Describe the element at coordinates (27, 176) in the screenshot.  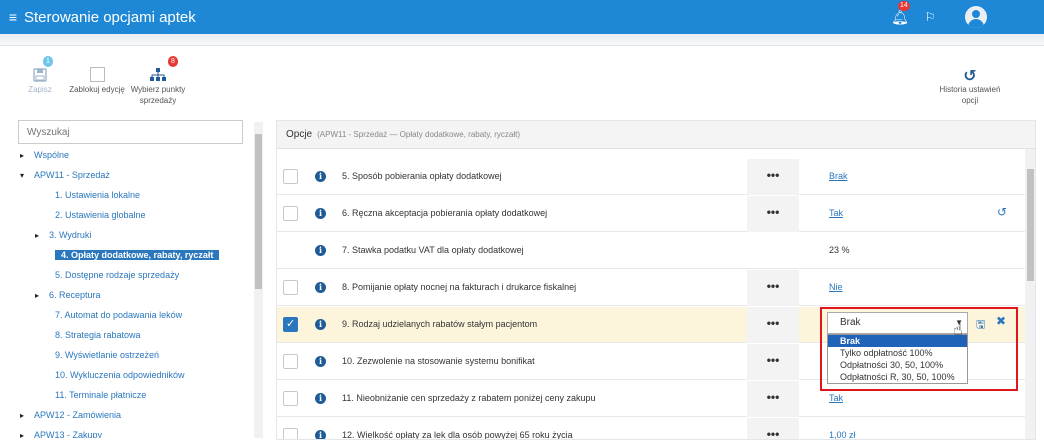
I see `caret-down-icon: ▾` at that location.